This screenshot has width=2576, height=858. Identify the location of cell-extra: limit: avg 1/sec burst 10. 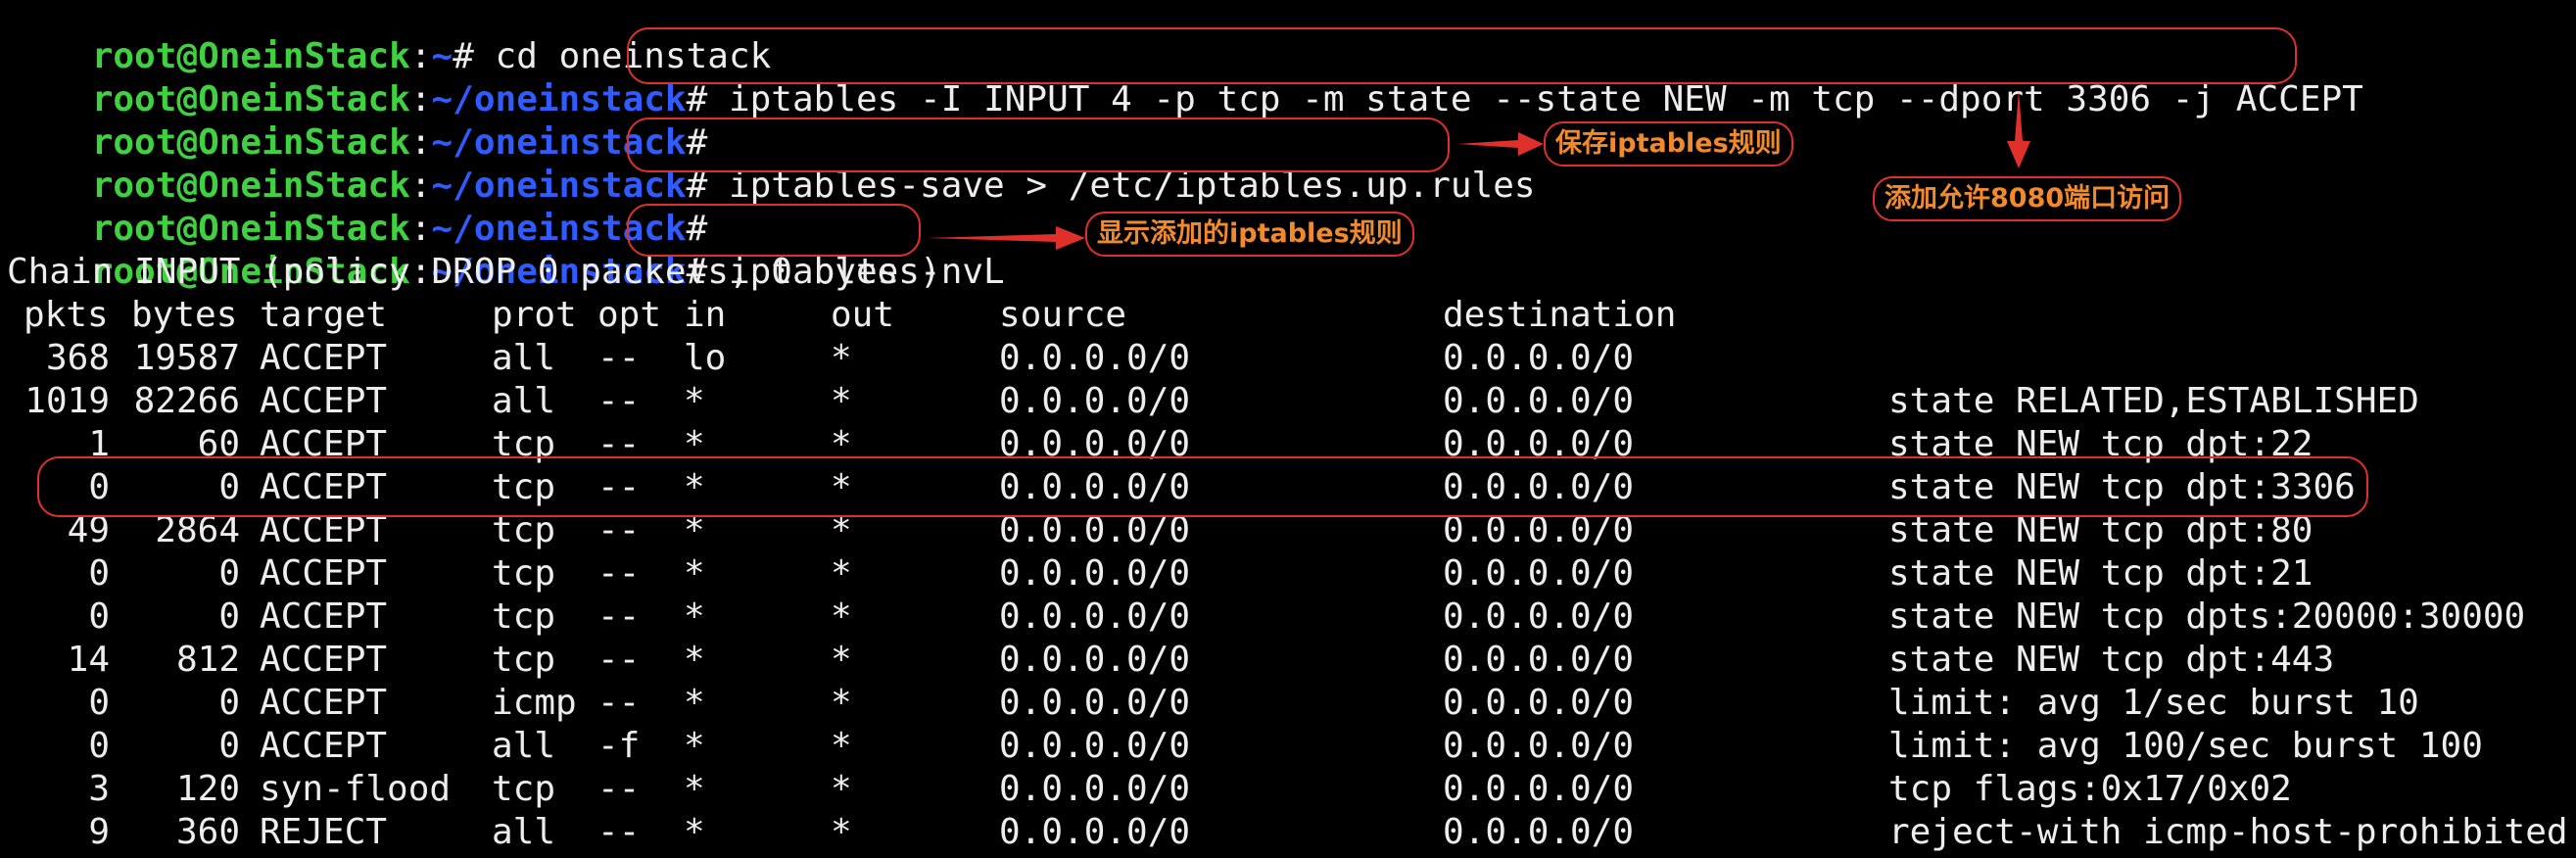
(2153, 703).